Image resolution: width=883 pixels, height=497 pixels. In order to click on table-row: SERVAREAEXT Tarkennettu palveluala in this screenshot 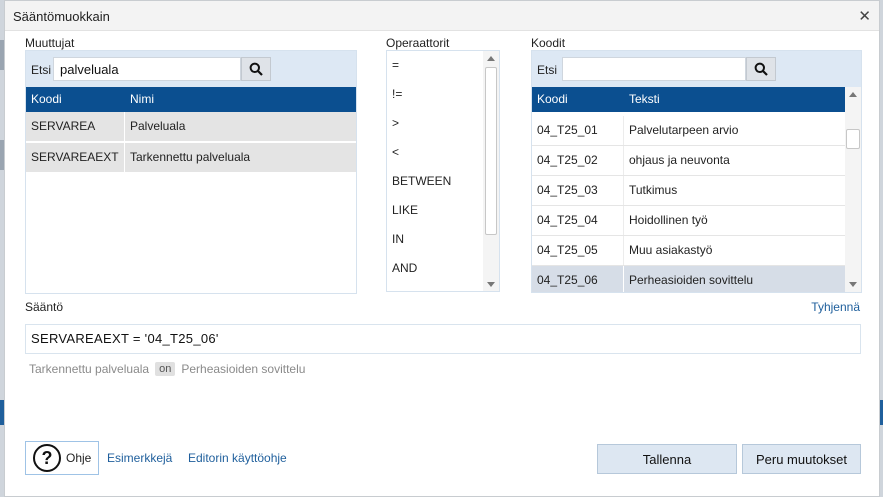, I will do `click(191, 158)`.